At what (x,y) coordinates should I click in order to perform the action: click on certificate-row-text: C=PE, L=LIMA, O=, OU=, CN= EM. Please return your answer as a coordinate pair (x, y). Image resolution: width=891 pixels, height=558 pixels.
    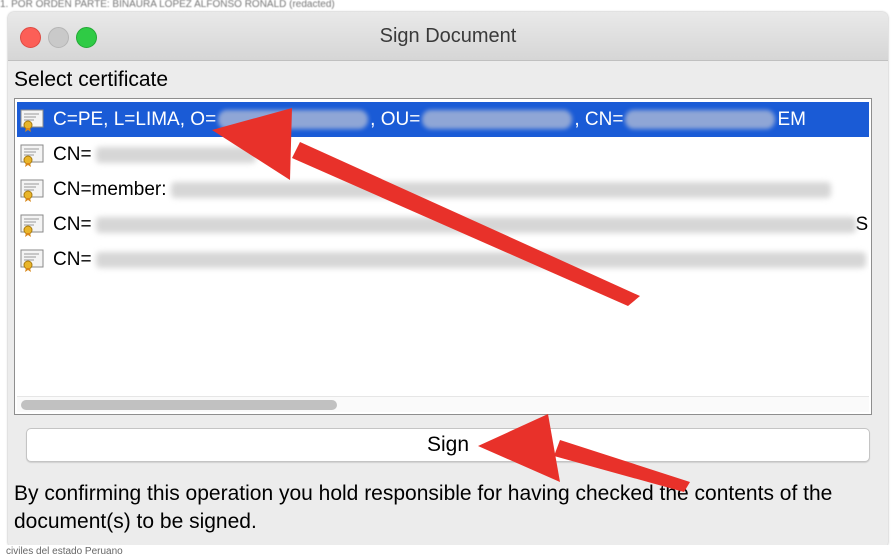
    Looking at the image, I should click on (429, 119).